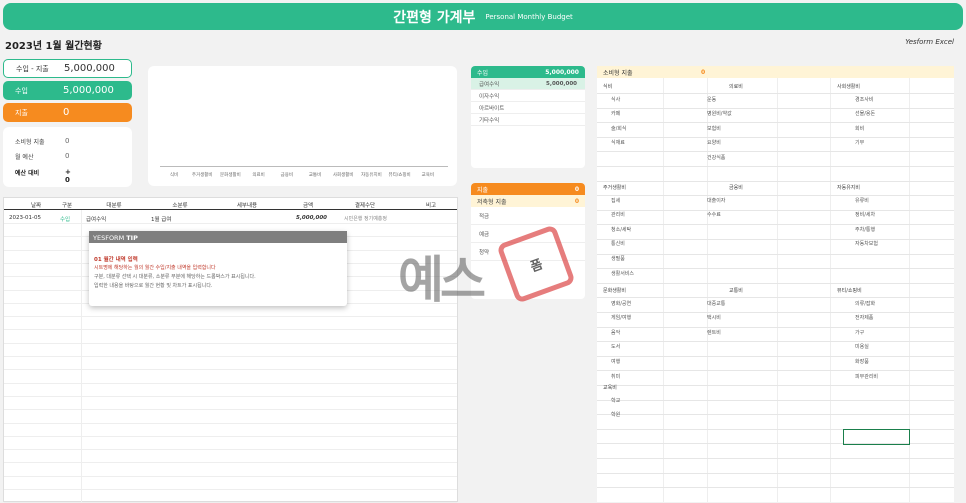 The width and height of the screenshot is (966, 503). I want to click on stat-label: 소비형 지출, so click(30, 142).